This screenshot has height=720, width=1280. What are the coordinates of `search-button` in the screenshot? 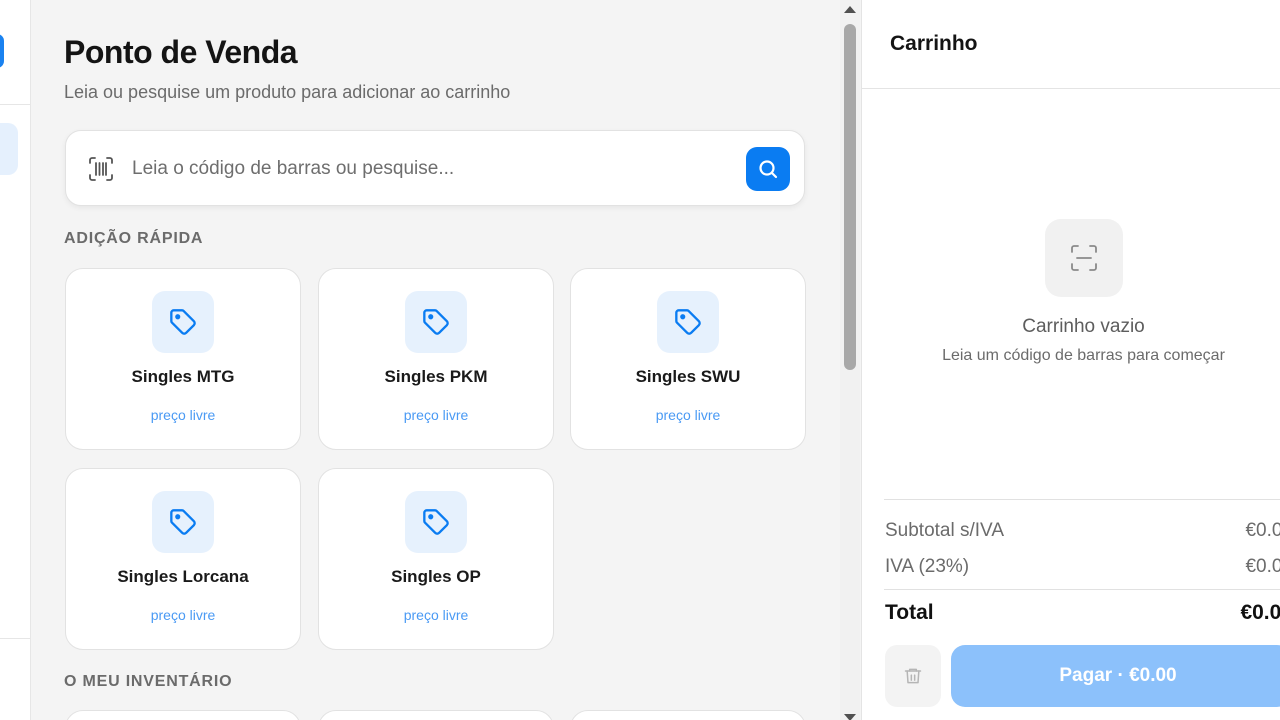 It's located at (768, 169).